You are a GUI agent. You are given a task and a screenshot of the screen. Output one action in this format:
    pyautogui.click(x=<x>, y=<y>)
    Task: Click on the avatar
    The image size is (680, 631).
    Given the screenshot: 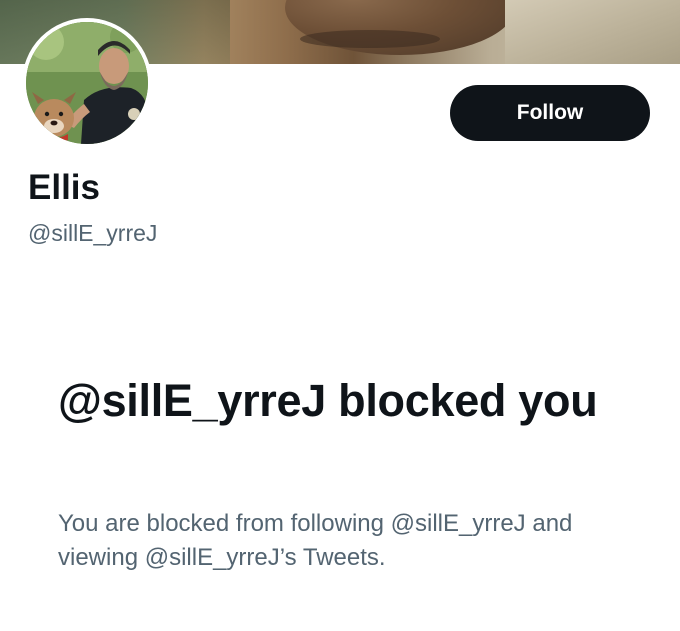 What is the action you would take?
    pyautogui.click(x=87, y=83)
    